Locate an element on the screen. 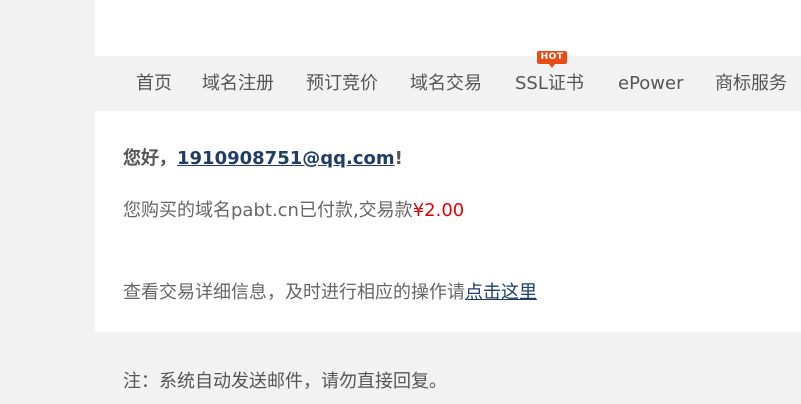  nav-item-reservation-bidding: 预订竞价 is located at coordinates (342, 84).